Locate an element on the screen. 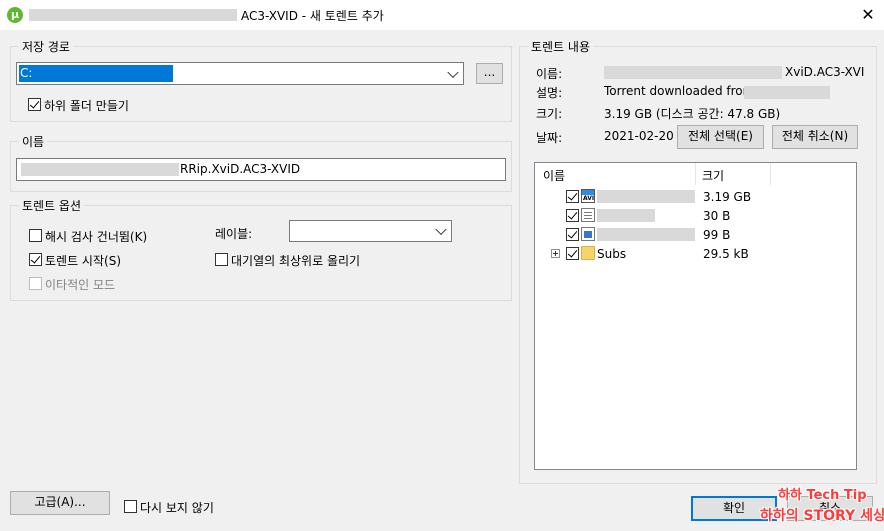 The width and height of the screenshot is (884, 531). skip-hash-checkbox is located at coordinates (35, 235).